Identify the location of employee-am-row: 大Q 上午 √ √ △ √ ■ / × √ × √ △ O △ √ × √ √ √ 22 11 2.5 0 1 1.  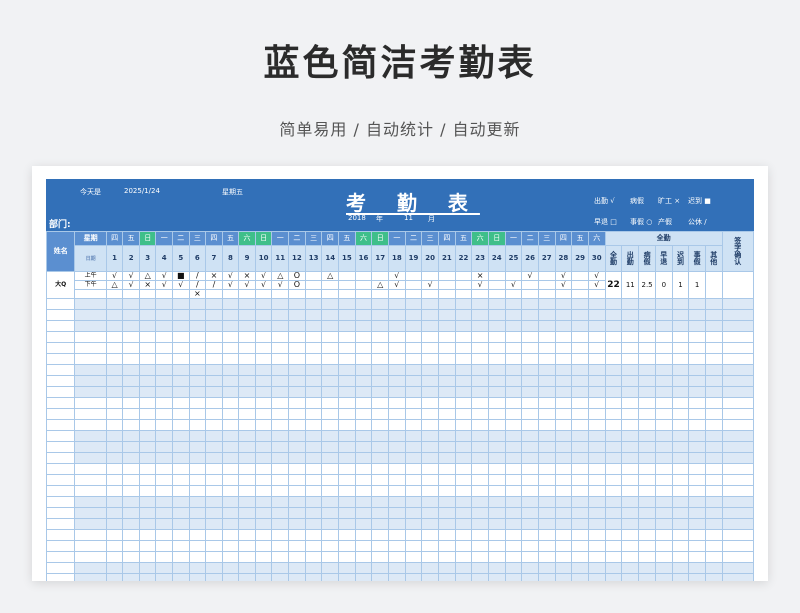
(400, 285).